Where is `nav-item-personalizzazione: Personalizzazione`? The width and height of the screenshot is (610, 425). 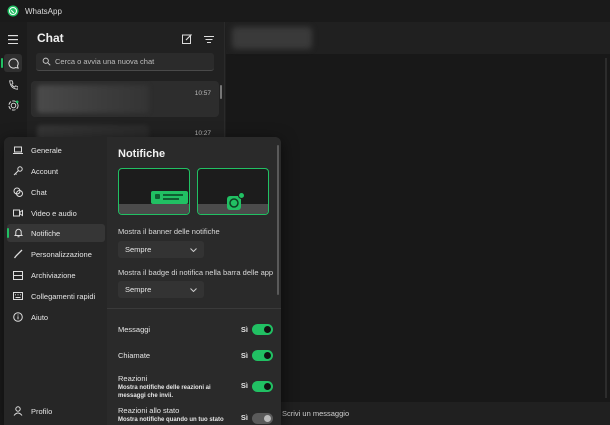 nav-item-personalizzazione: Personalizzazione is located at coordinates (56, 254).